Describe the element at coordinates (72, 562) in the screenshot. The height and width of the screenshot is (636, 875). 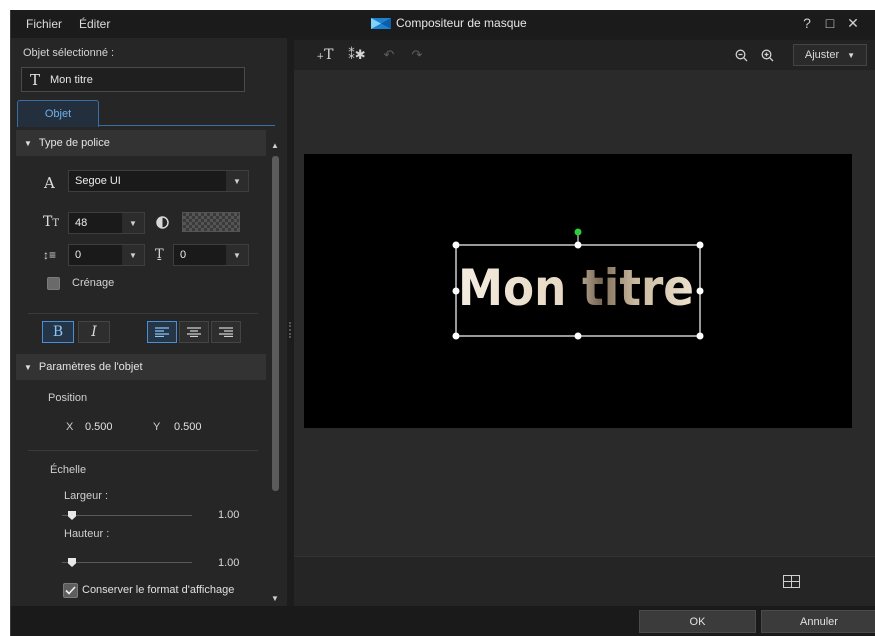
I see `height-slider-handle` at that location.